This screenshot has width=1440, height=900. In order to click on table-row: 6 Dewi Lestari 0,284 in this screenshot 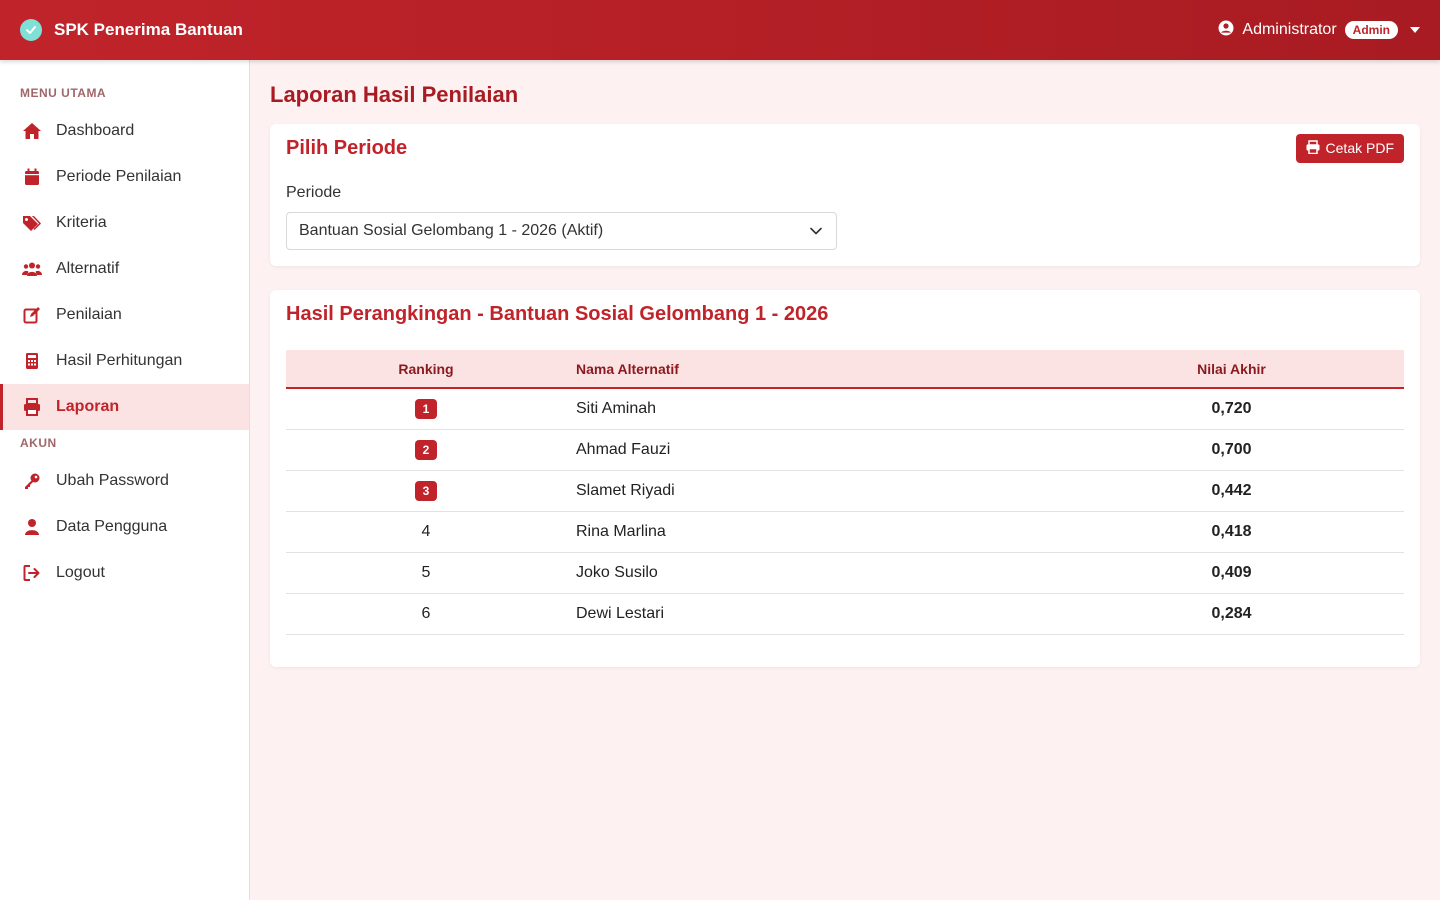, I will do `click(845, 614)`.